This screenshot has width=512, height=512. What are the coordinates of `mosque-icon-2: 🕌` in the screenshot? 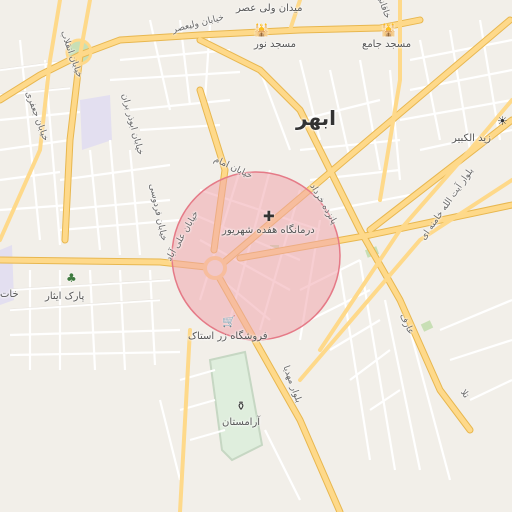 It's located at (388, 30).